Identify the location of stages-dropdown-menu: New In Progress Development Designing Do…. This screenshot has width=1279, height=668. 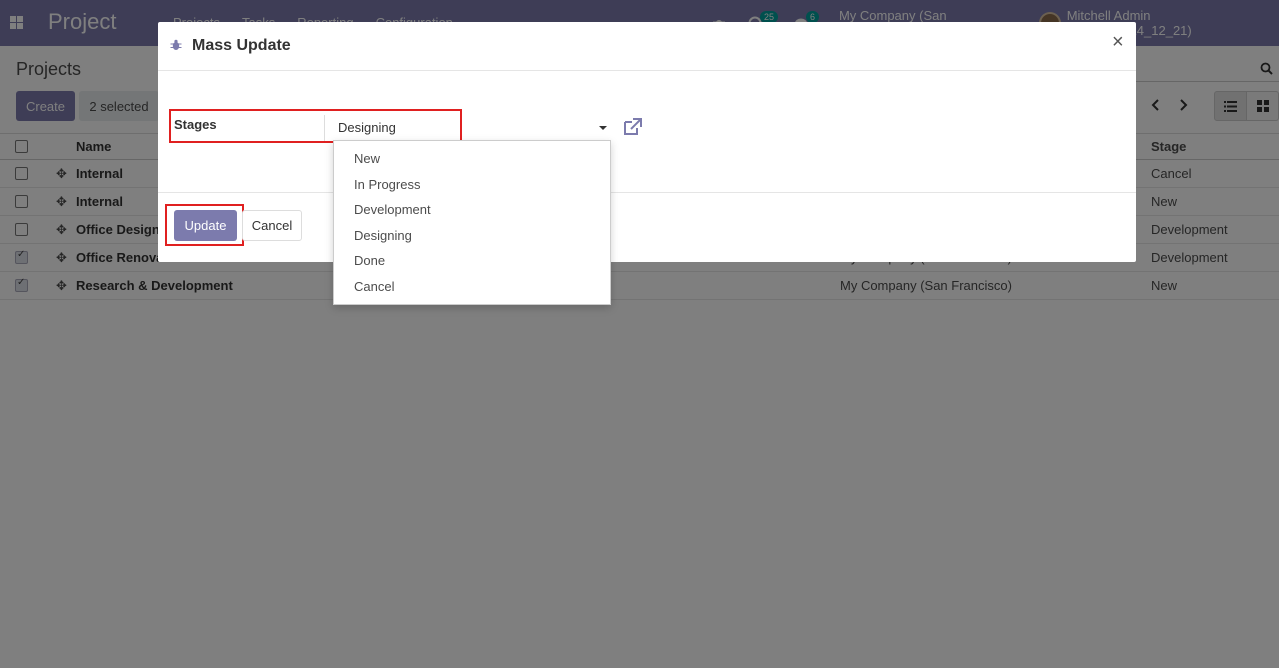
(472, 222).